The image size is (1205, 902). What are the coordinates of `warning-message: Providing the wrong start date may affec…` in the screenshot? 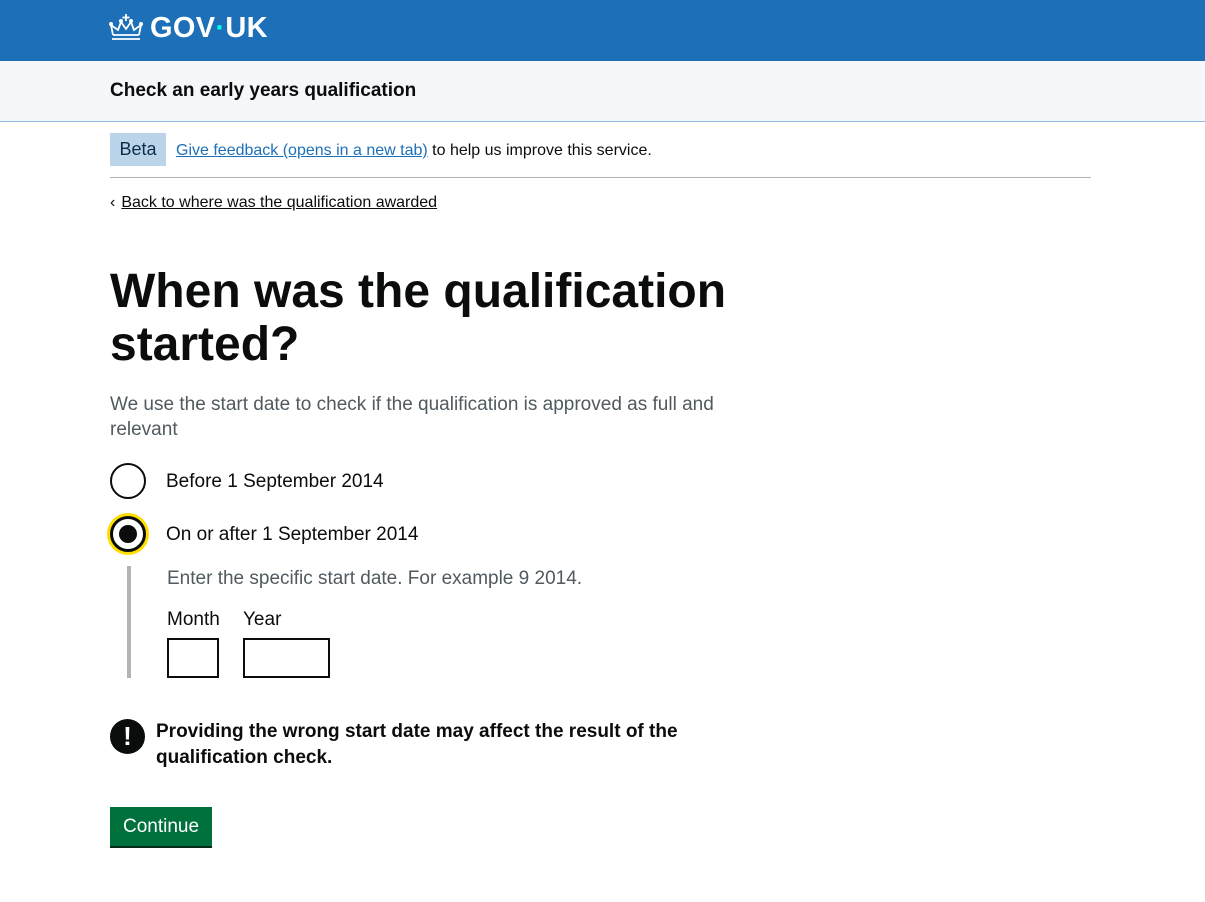 It's located at (417, 744).